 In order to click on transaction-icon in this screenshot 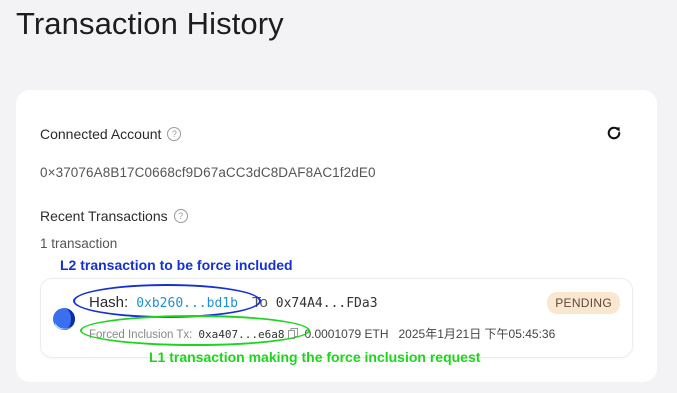, I will do `click(64, 319)`.